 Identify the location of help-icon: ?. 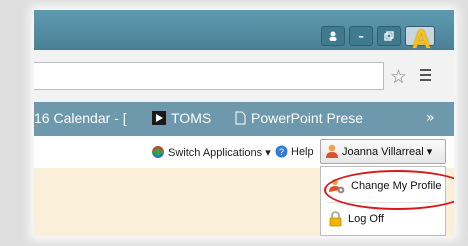
(281, 151).